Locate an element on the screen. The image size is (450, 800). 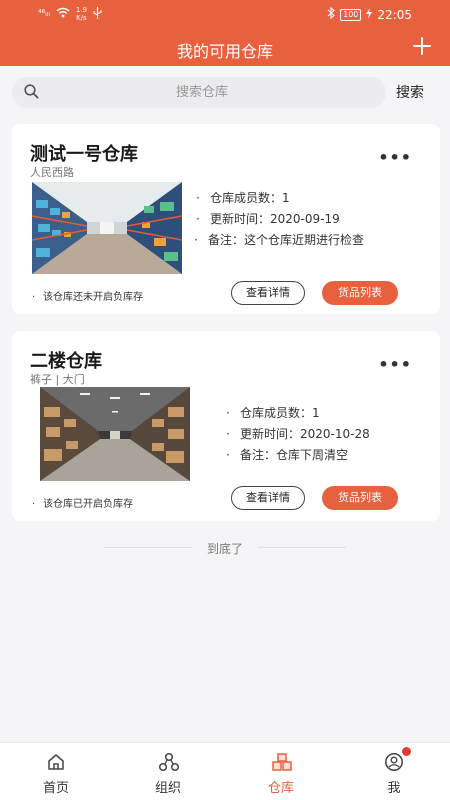
tab-home: 首页 is located at coordinates (56, 771).